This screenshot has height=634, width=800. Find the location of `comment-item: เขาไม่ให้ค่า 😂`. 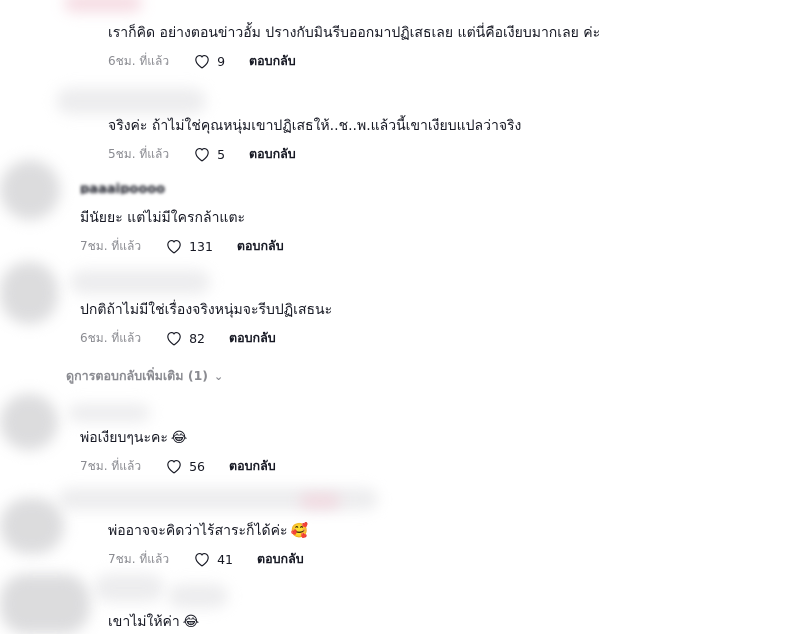

comment-item: เขาไม่ให้ค่า 😂 is located at coordinates (153, 622).